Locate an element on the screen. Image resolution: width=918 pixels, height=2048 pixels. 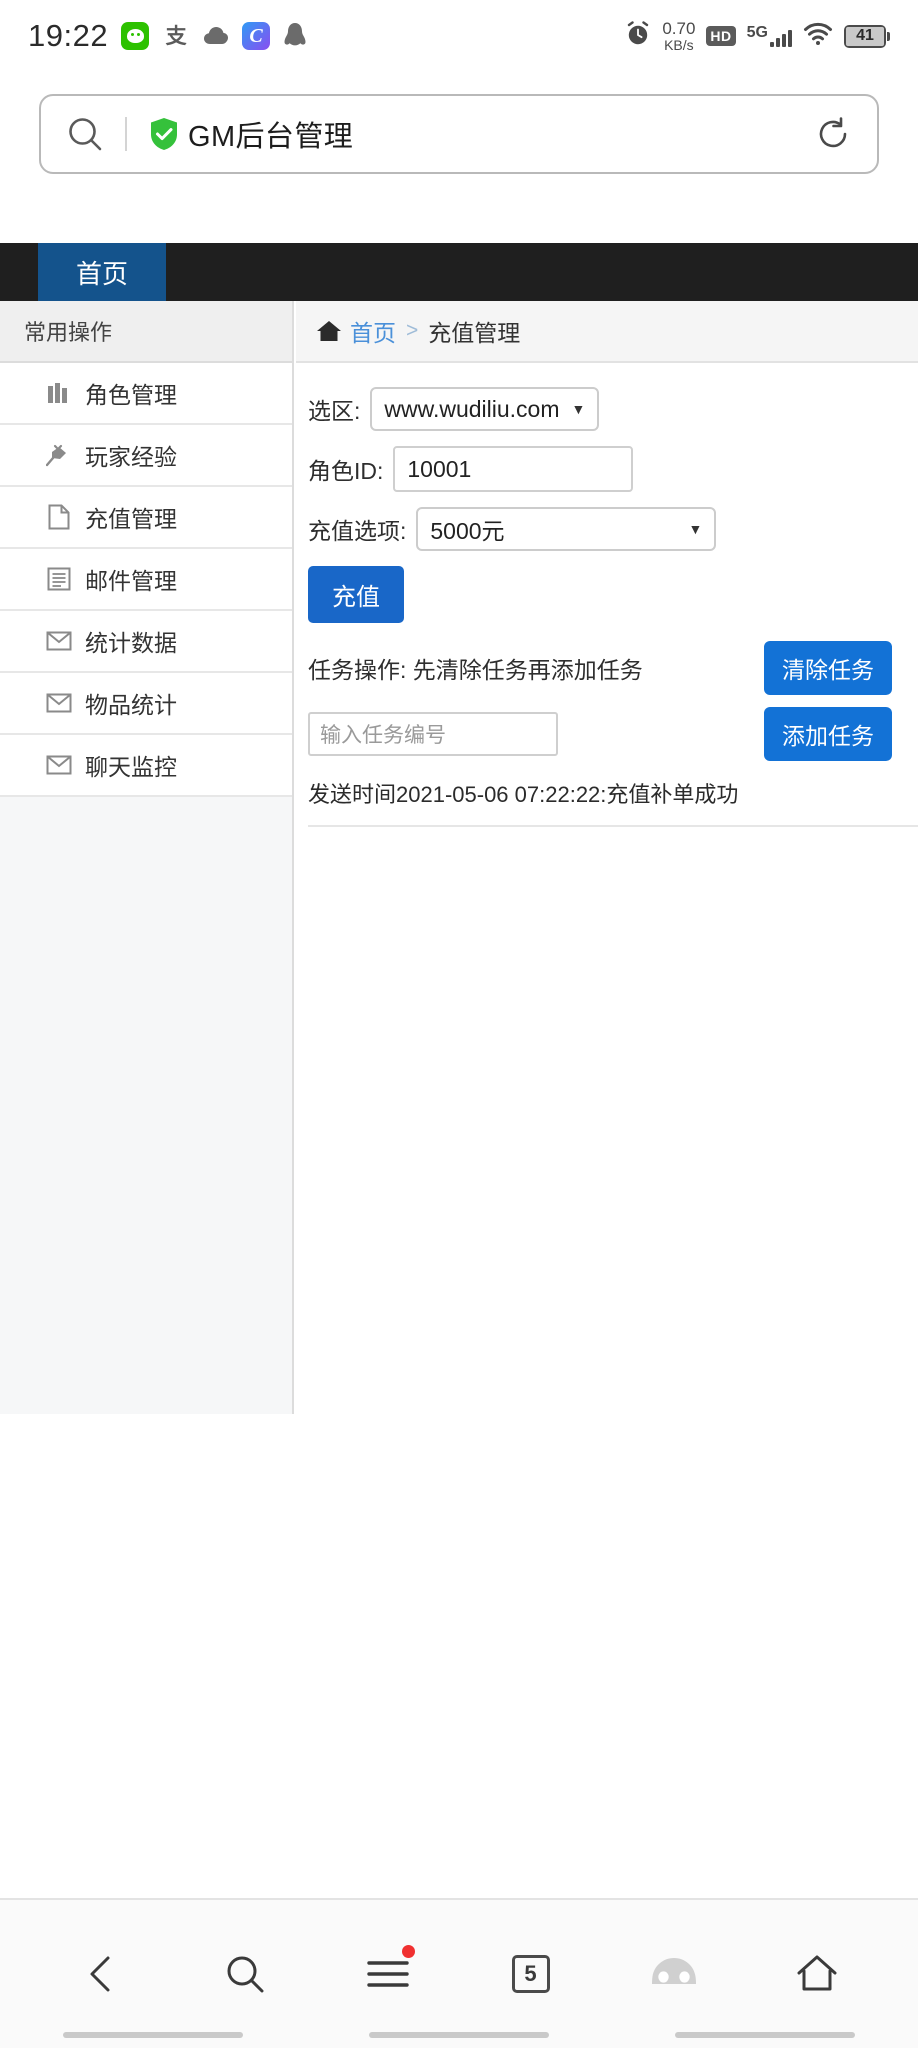
wifi-icon is located at coordinates (818, 36).